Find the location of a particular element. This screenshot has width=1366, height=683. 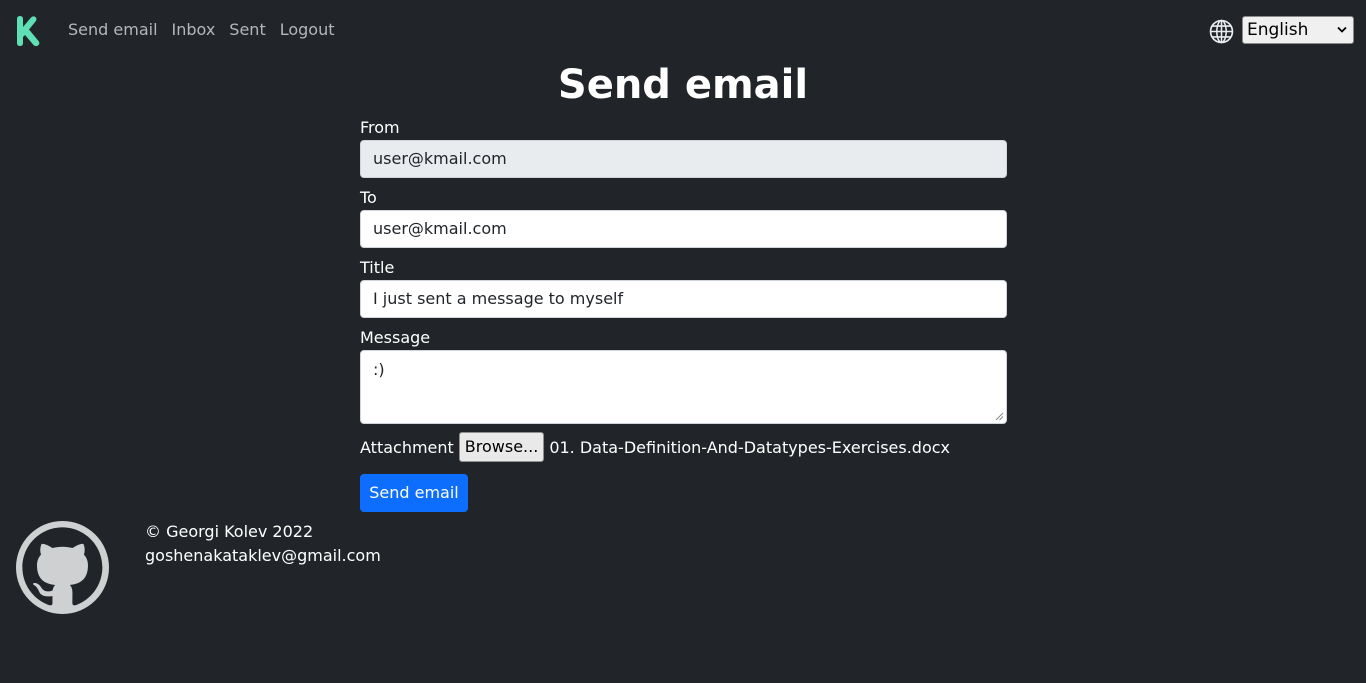

nav-sent-link: Sent is located at coordinates (247, 30).